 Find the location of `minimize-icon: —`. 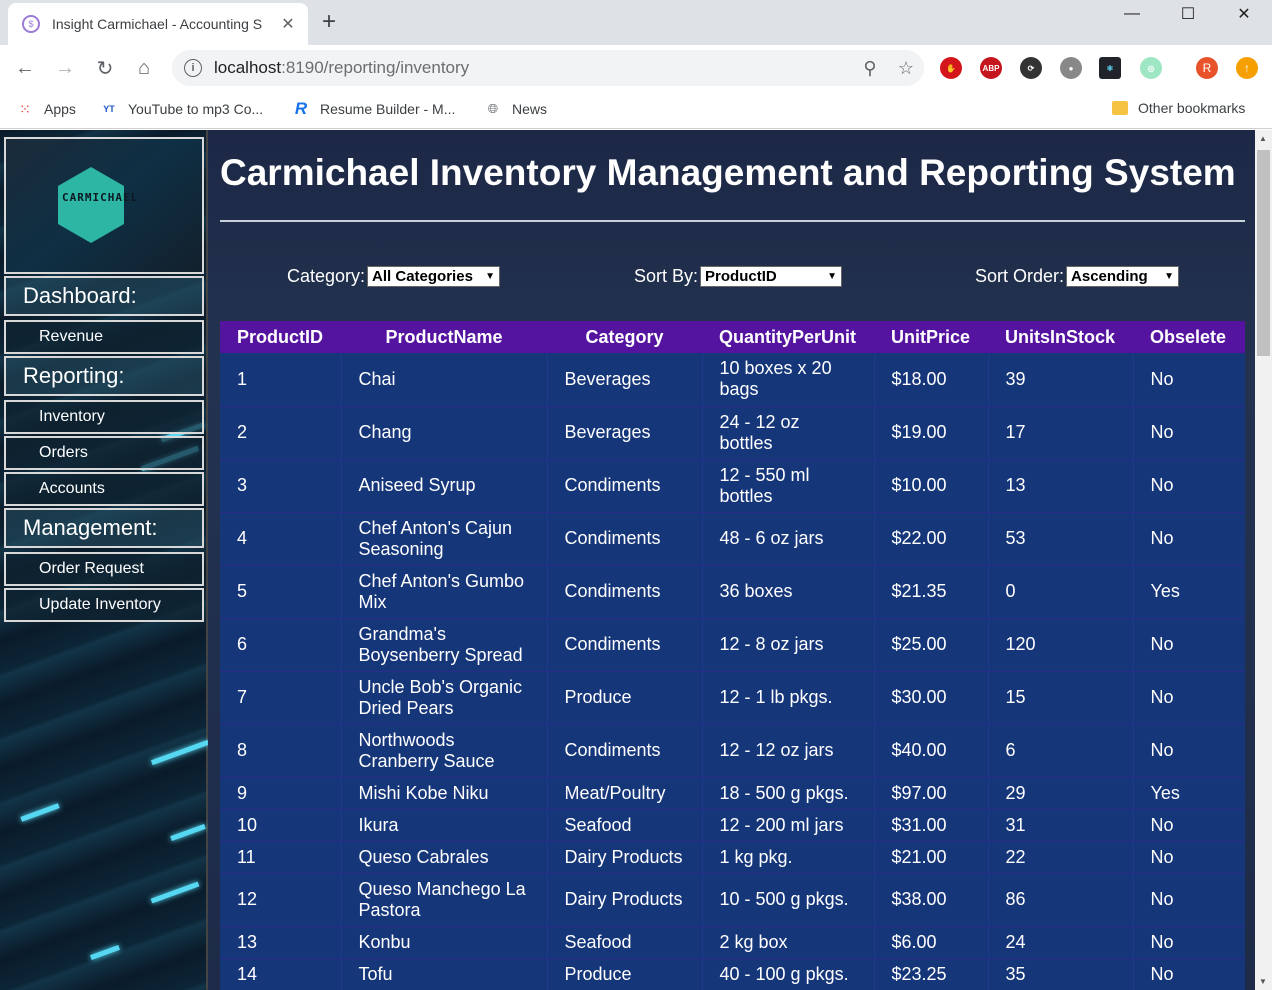

minimize-icon: — is located at coordinates (1132, 14).